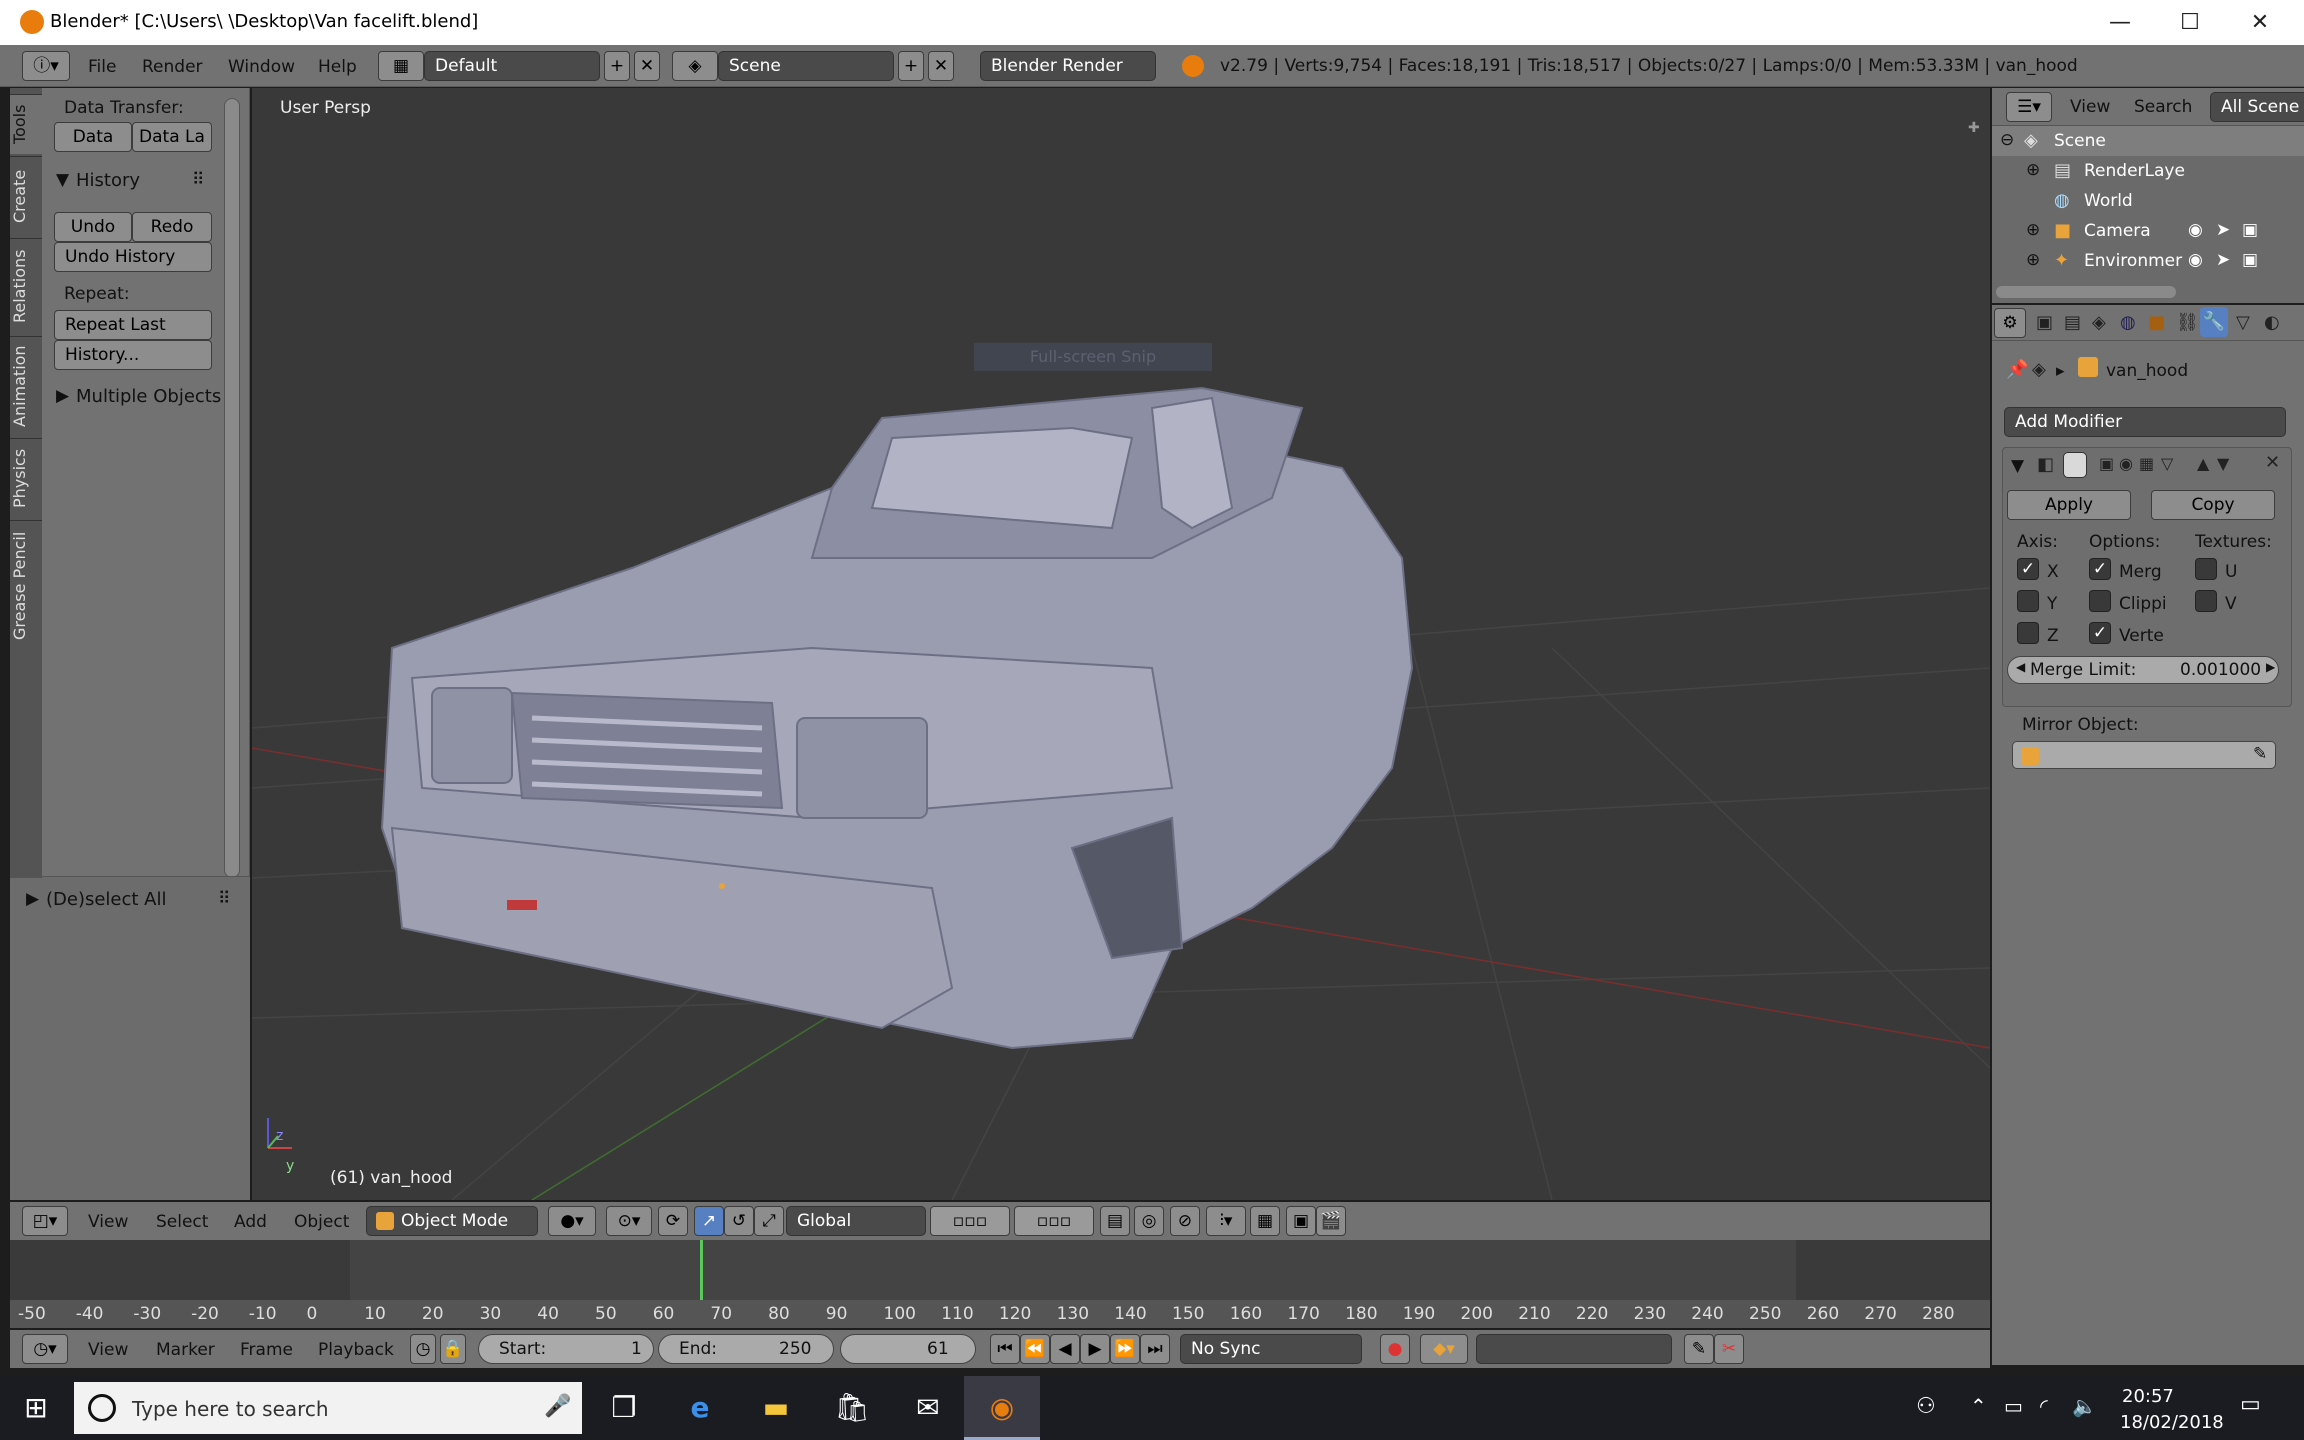 The width and height of the screenshot is (2304, 1440). I want to click on outliner-menu-view: View, so click(2090, 107).